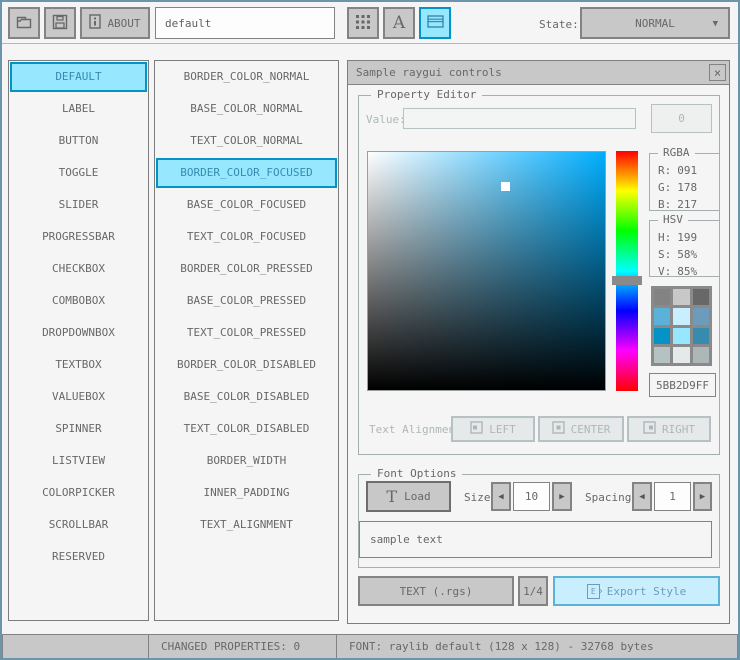  What do you see at coordinates (427, 94) in the screenshot?
I see `property-editor-group-label: Property Editor` at bounding box center [427, 94].